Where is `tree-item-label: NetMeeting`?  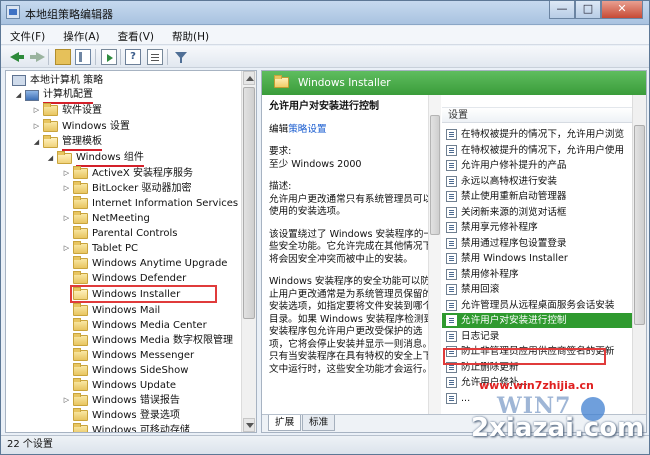 tree-item-label: NetMeeting is located at coordinates (121, 218).